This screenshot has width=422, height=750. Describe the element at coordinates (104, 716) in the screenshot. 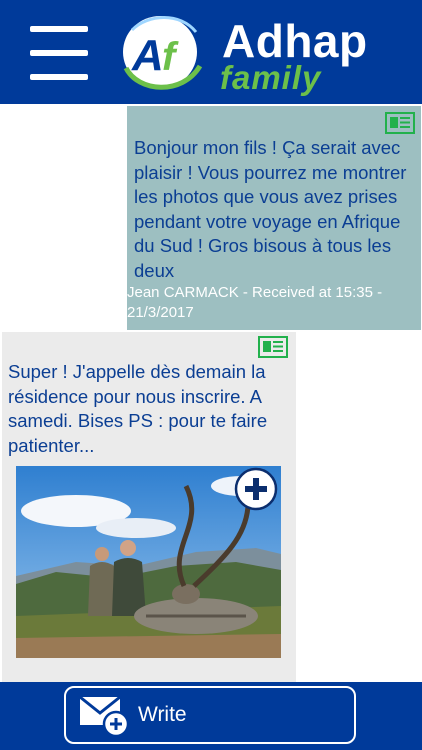

I see `envelope-plus-icon` at that location.